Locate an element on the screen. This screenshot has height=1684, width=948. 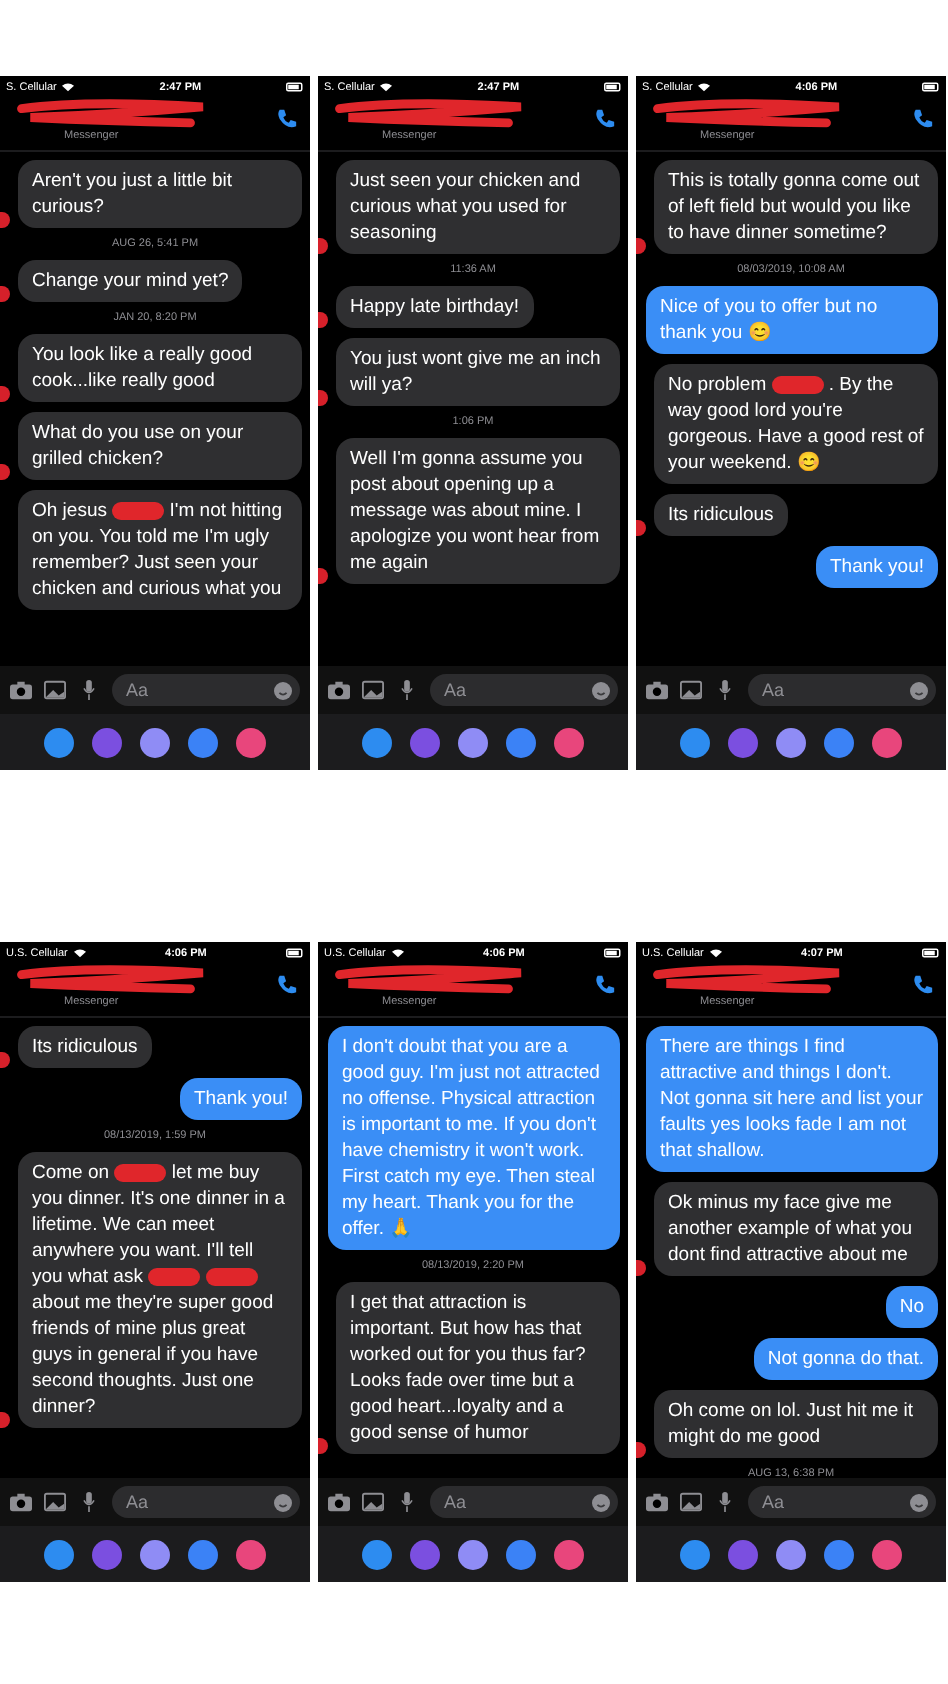
message-bubble: Come on let me buy you dinner. It's one dinner in a lifetime. We can meet anywhere you want. I'll tell you what ask about me they're super good friends of mine plus great guys in general if you have second thoughts. Just one dinner? is located at coordinates (160, 1290).